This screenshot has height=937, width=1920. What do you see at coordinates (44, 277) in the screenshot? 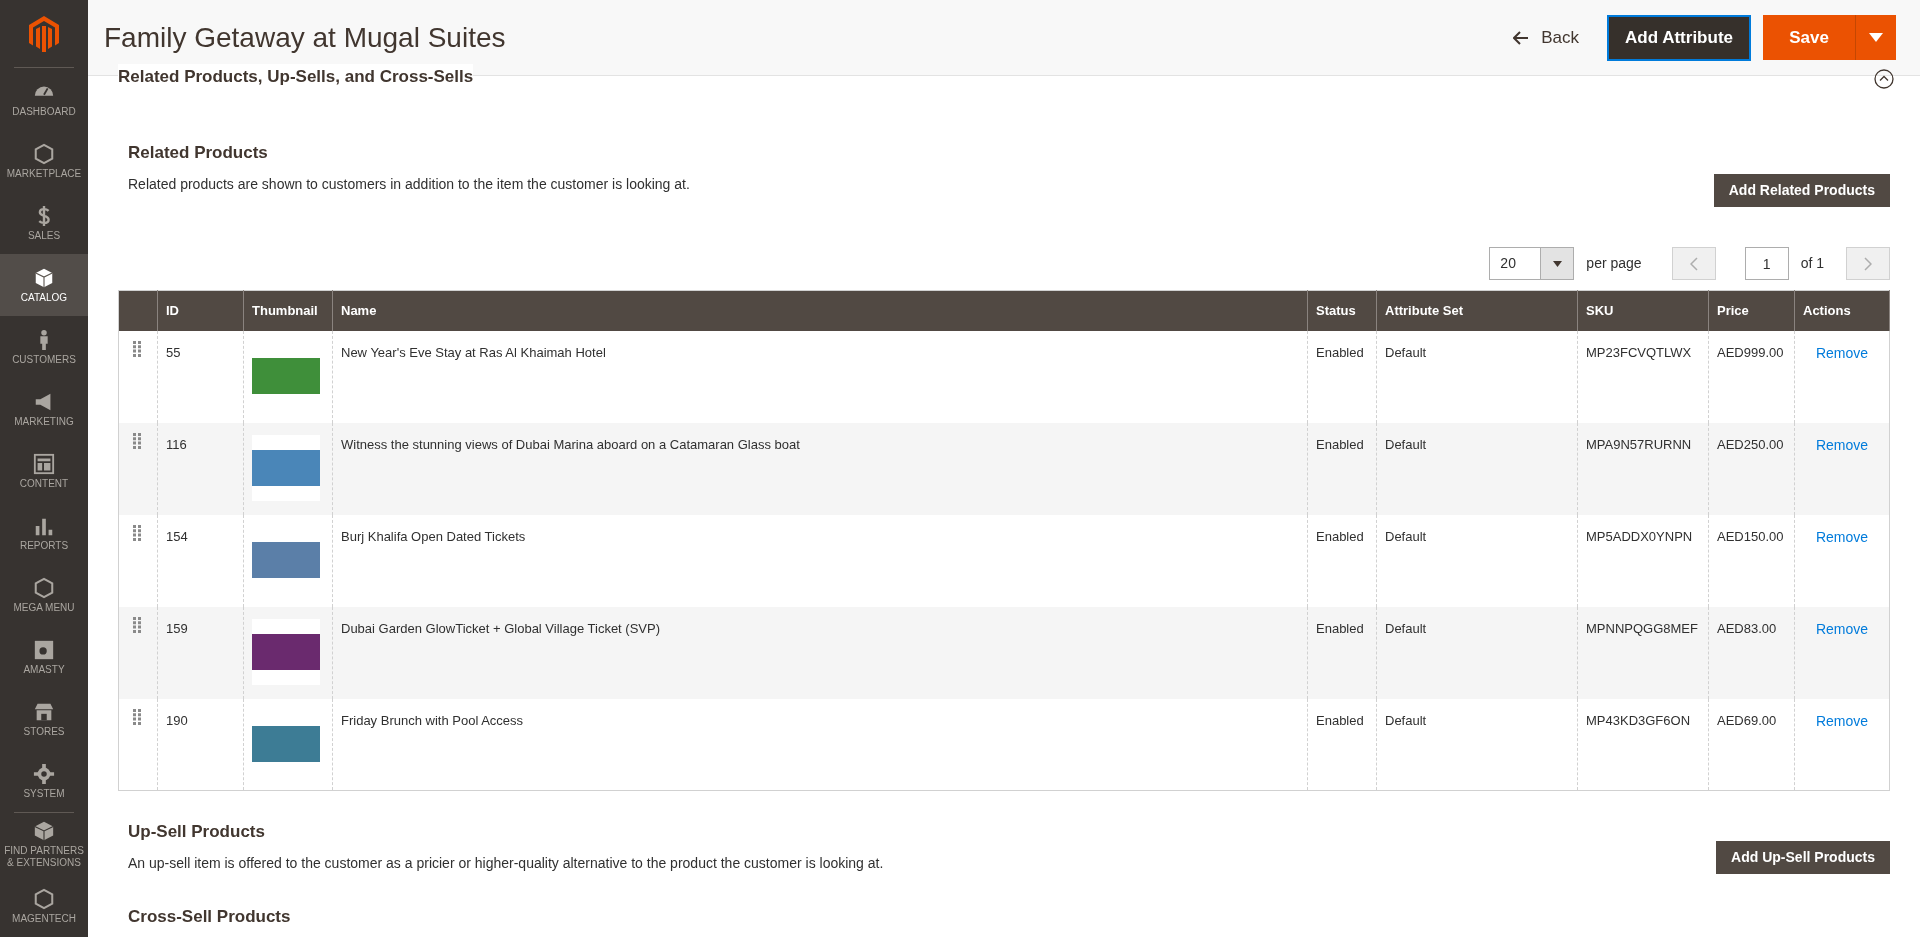
I see `box-icon` at bounding box center [44, 277].